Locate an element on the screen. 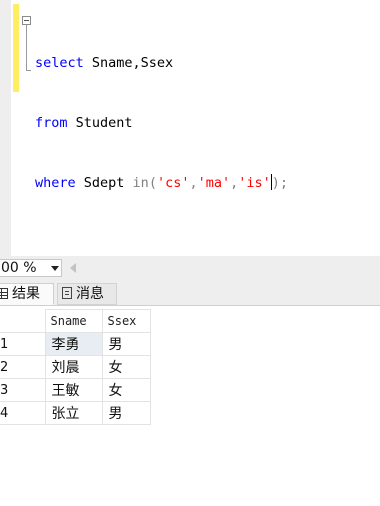 This screenshot has height=506, width=380. results-tab-strip: 结果 消息 is located at coordinates (190, 293).